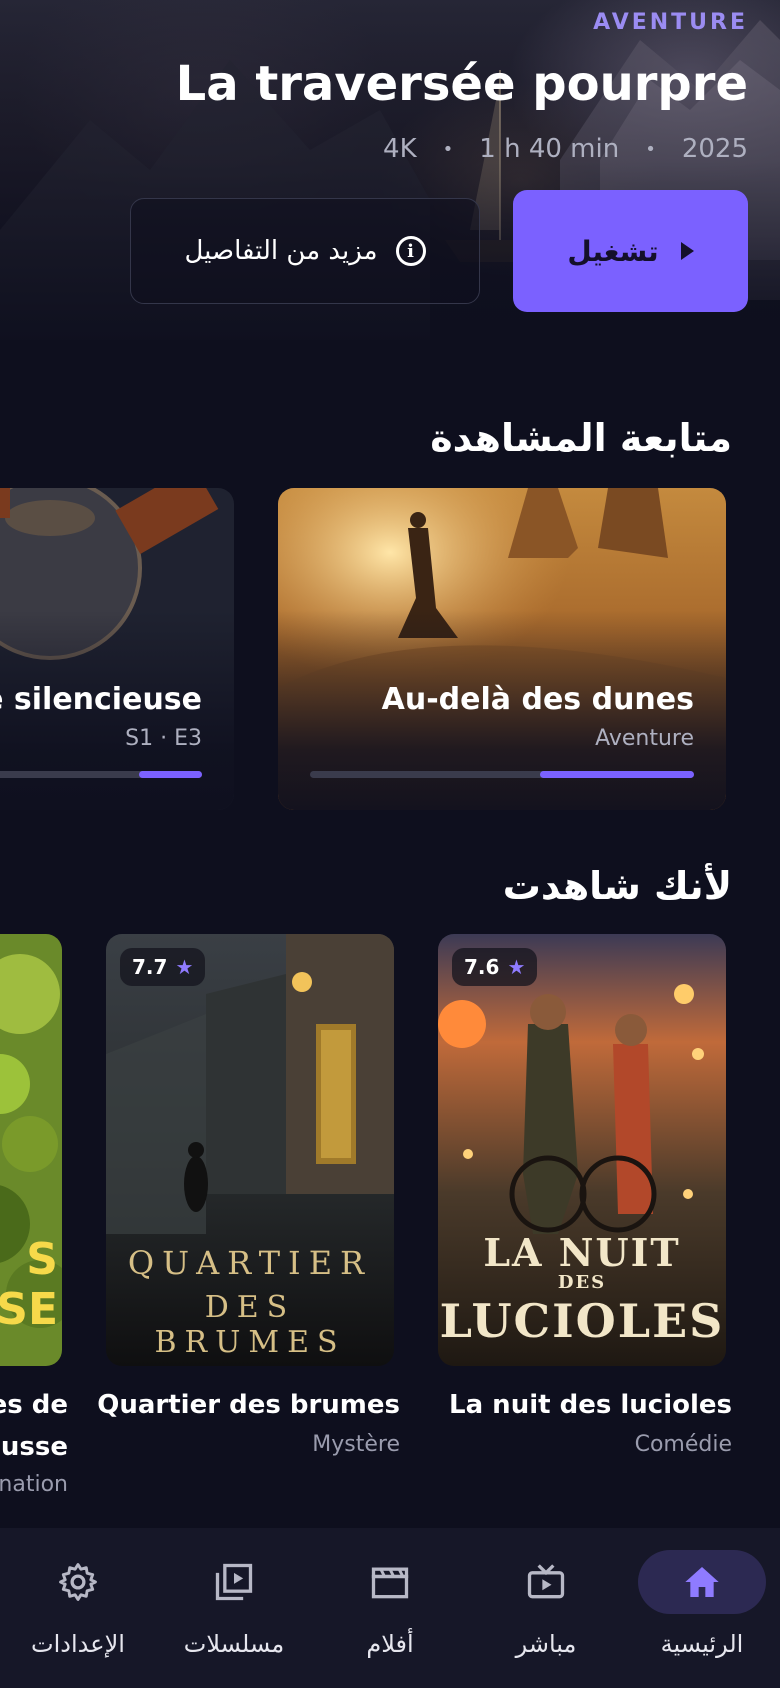  I want to click on hero-quality: 4K, so click(400, 149).